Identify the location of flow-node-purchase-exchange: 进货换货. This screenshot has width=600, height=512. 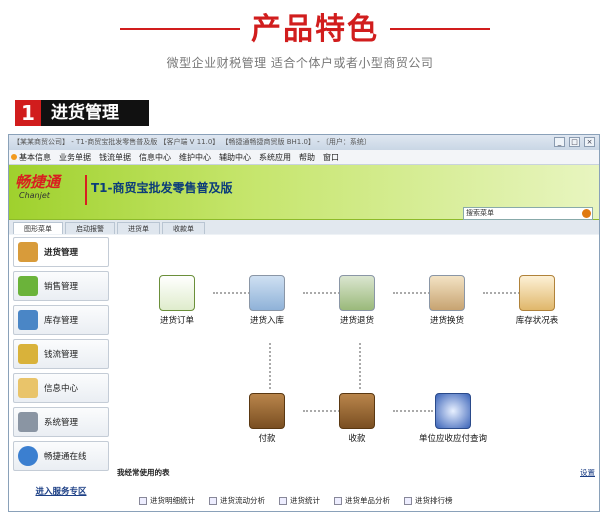
(447, 300).